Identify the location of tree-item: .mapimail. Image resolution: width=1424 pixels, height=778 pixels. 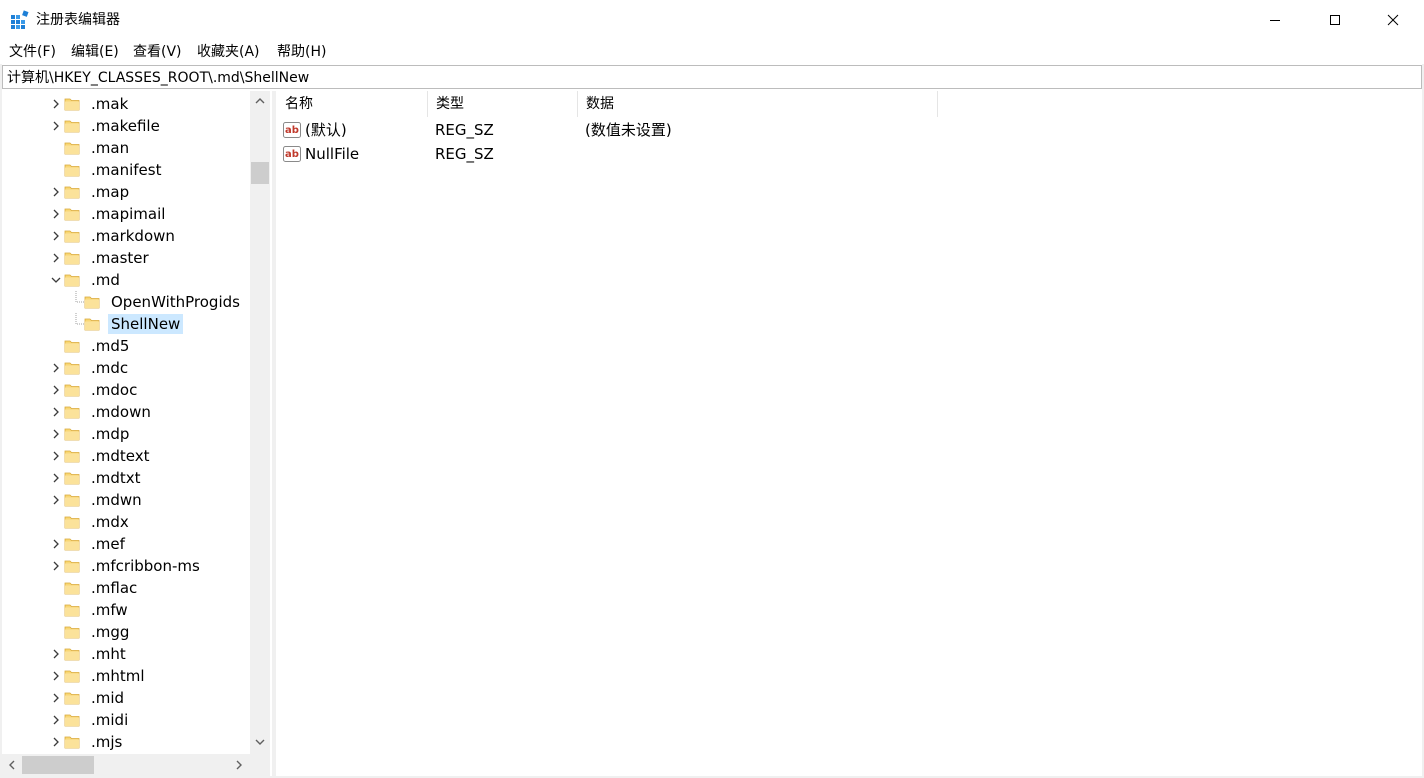
(126, 214).